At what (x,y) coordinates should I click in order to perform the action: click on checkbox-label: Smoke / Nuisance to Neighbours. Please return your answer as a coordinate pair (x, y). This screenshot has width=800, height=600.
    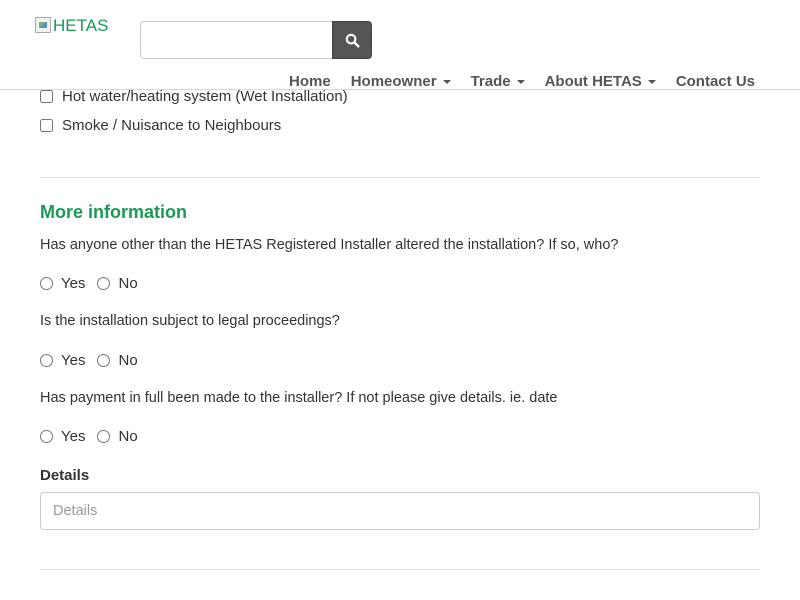
    Looking at the image, I should click on (172, 125).